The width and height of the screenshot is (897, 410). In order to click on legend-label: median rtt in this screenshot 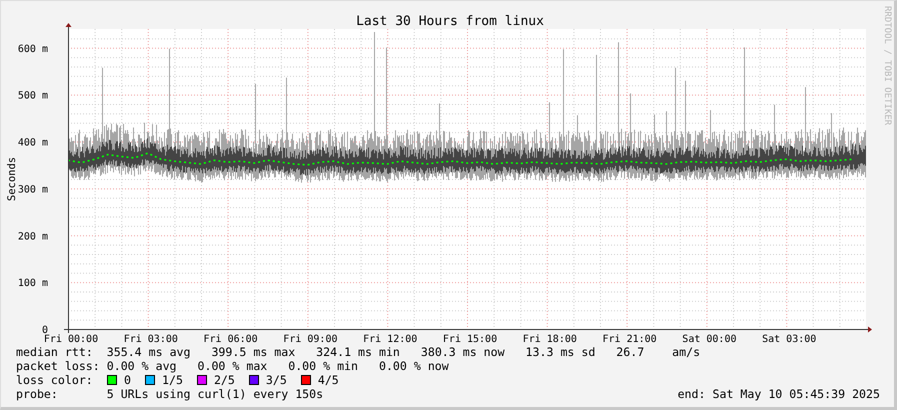, I will do `click(51, 352)`.